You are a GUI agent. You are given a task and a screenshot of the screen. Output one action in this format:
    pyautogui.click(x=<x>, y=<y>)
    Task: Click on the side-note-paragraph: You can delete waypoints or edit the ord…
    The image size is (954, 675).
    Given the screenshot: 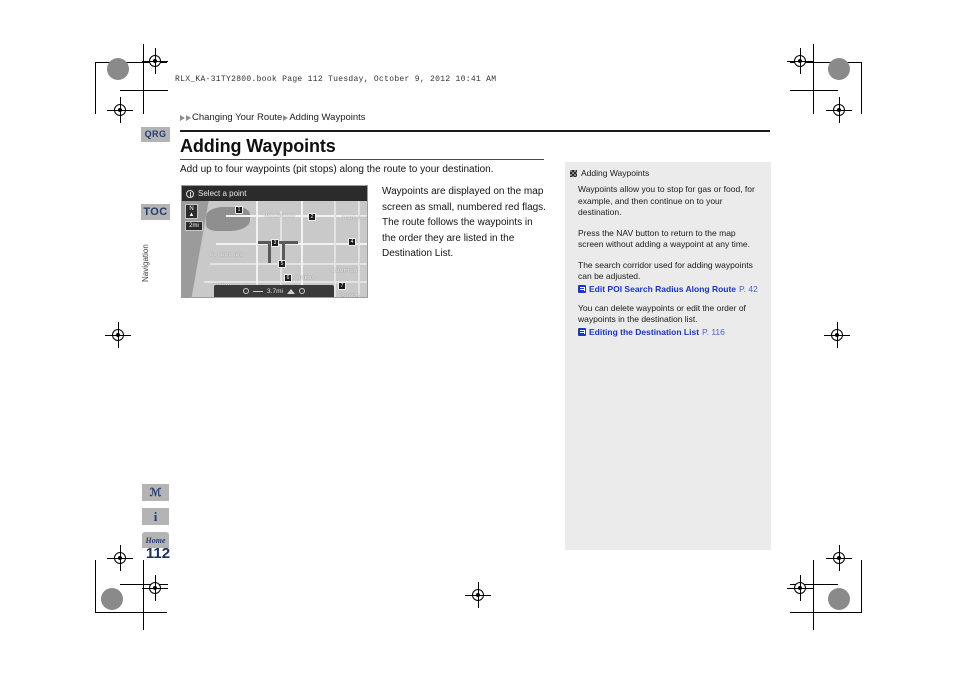 What is the action you would take?
    pyautogui.click(x=662, y=313)
    